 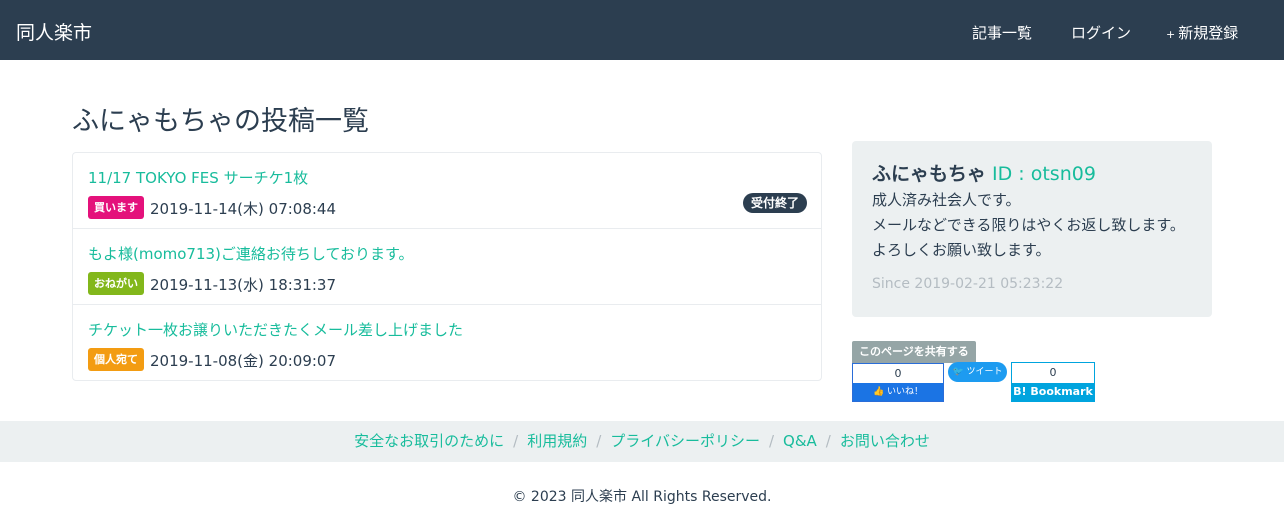 What do you see at coordinates (898, 373) in the screenshot?
I see `facebook-like-count: 0` at bounding box center [898, 373].